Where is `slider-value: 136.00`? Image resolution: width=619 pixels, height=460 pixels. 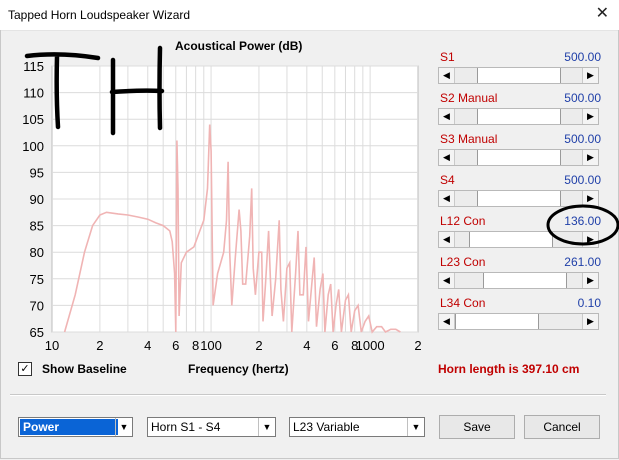
slider-value: 136.00 is located at coordinates (582, 221).